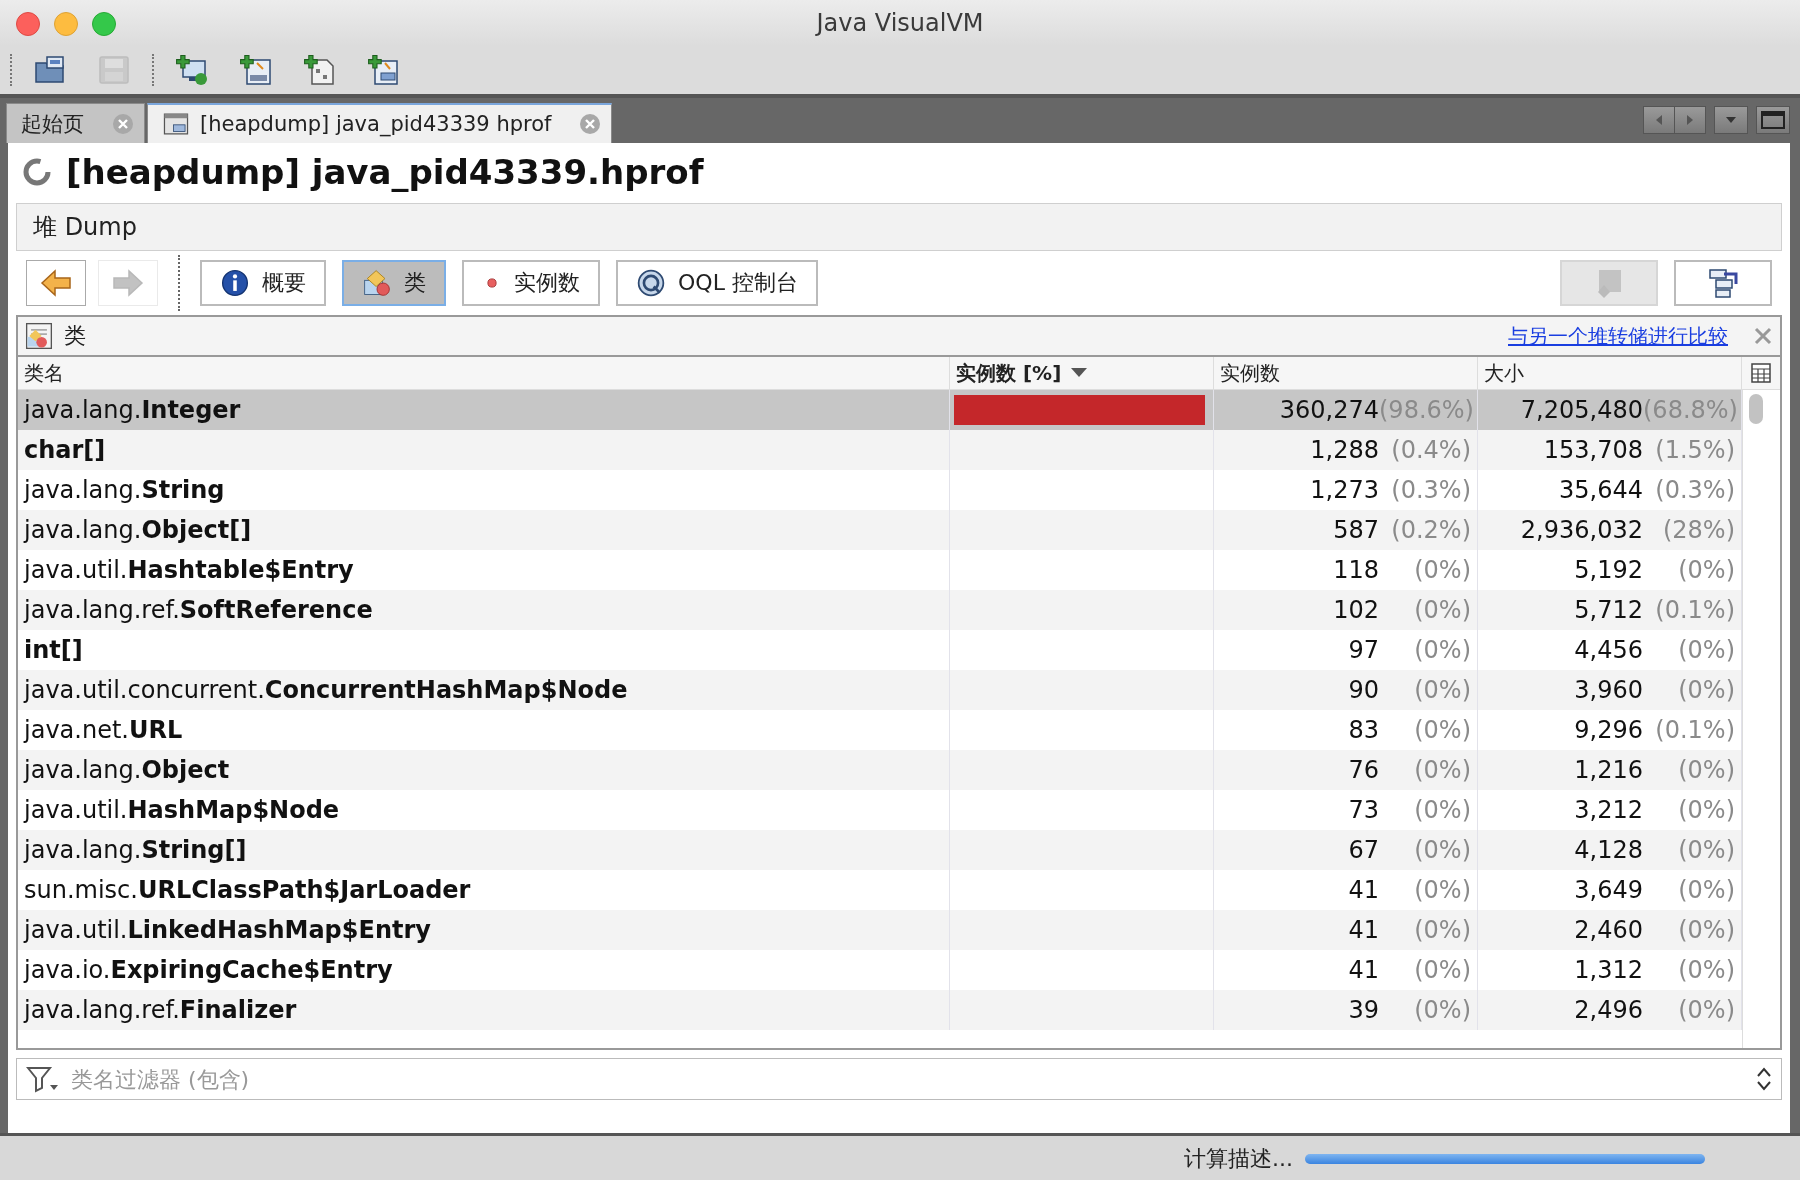 The width and height of the screenshot is (1800, 1180). I want to click on tab: [heapdump] java_pid43339 hprof, so click(380, 123).